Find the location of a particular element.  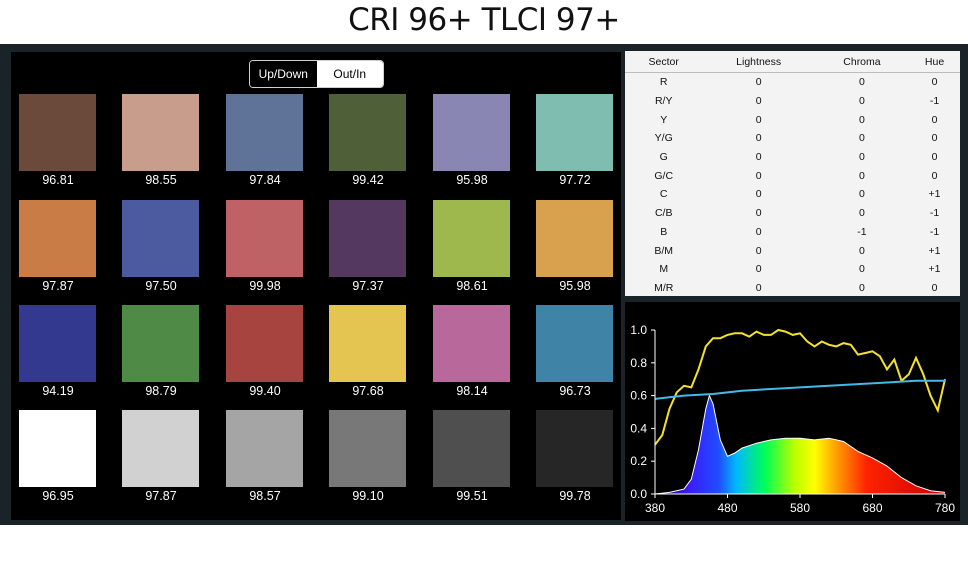

x-tick-label: 680 is located at coordinates (872, 508).